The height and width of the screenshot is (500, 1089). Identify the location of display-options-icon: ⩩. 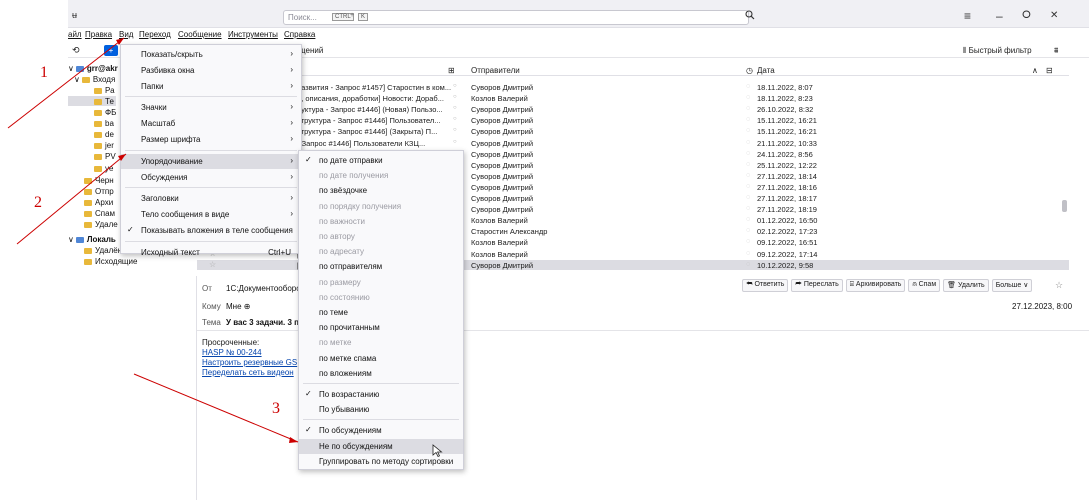
(1056, 51).